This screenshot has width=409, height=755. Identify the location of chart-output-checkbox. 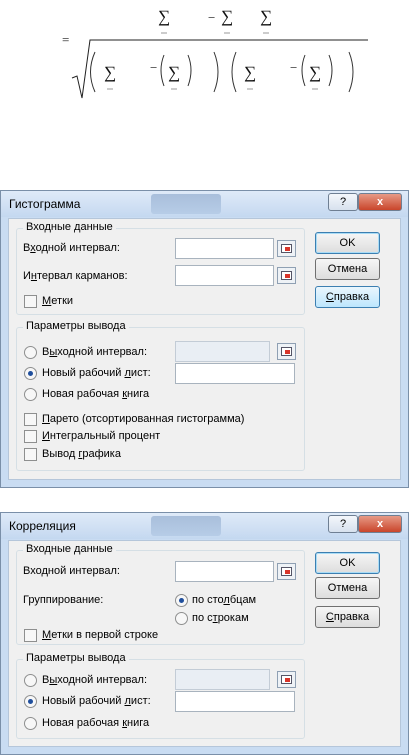
(30, 454).